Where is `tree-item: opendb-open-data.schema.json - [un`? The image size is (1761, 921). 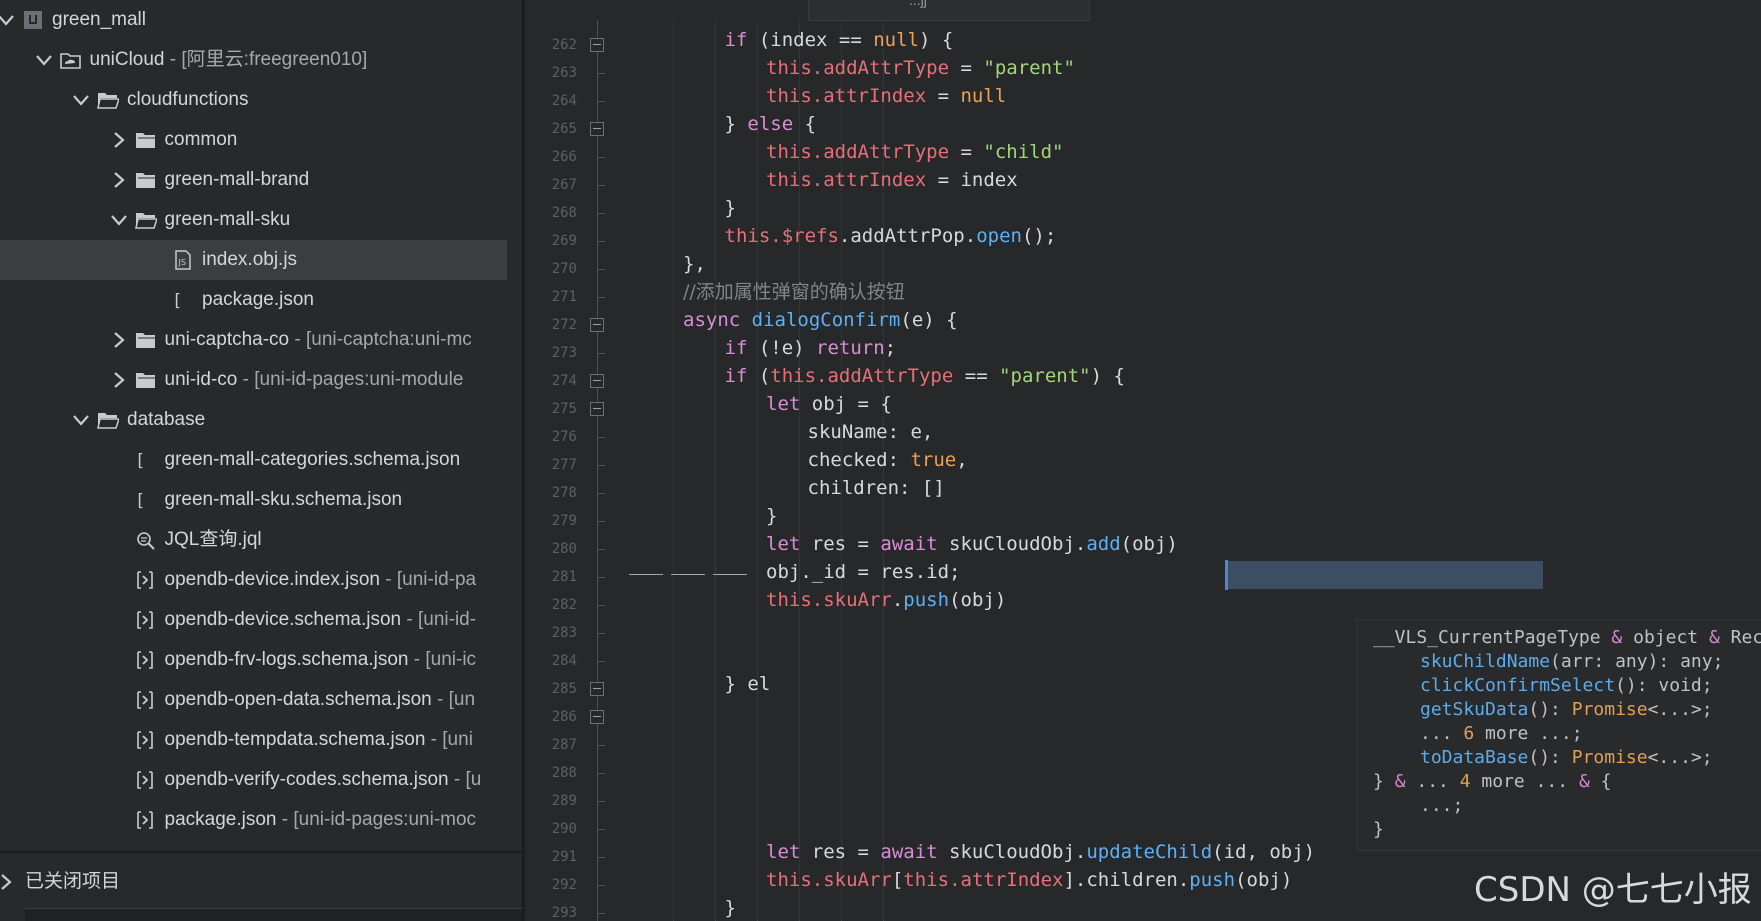 tree-item: opendb-open-data.schema.json - [un is located at coordinates (253, 700).